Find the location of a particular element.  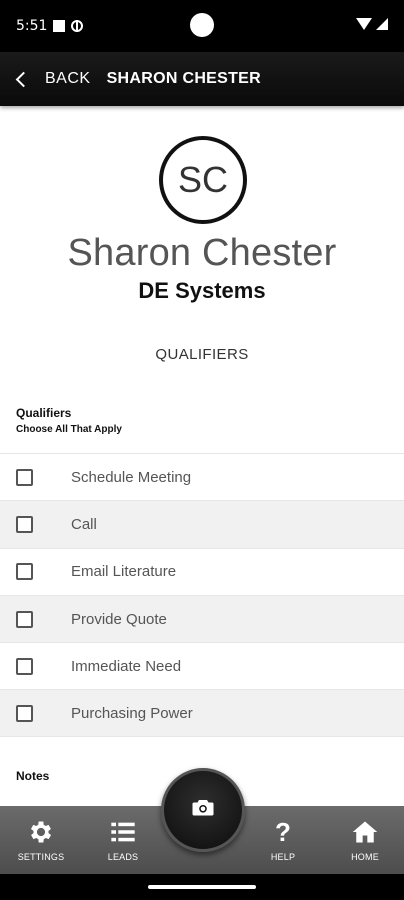

system-gesture-area is located at coordinates (202, 887).